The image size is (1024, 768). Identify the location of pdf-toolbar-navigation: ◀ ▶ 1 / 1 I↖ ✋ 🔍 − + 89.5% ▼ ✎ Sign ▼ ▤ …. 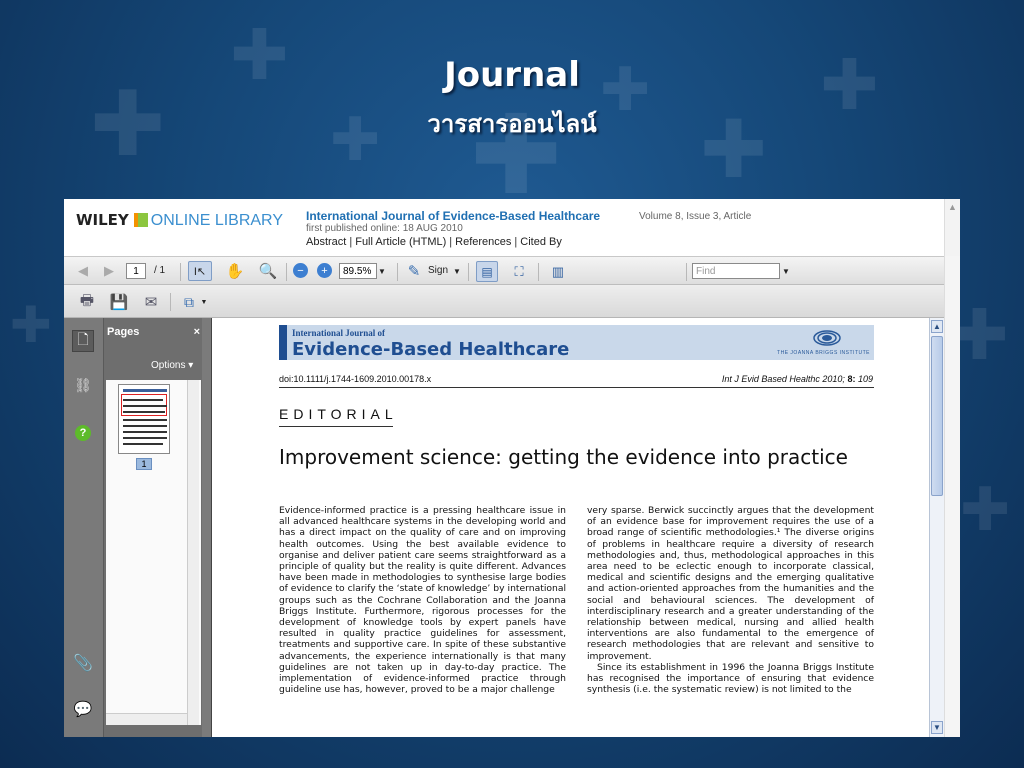
(504, 270).